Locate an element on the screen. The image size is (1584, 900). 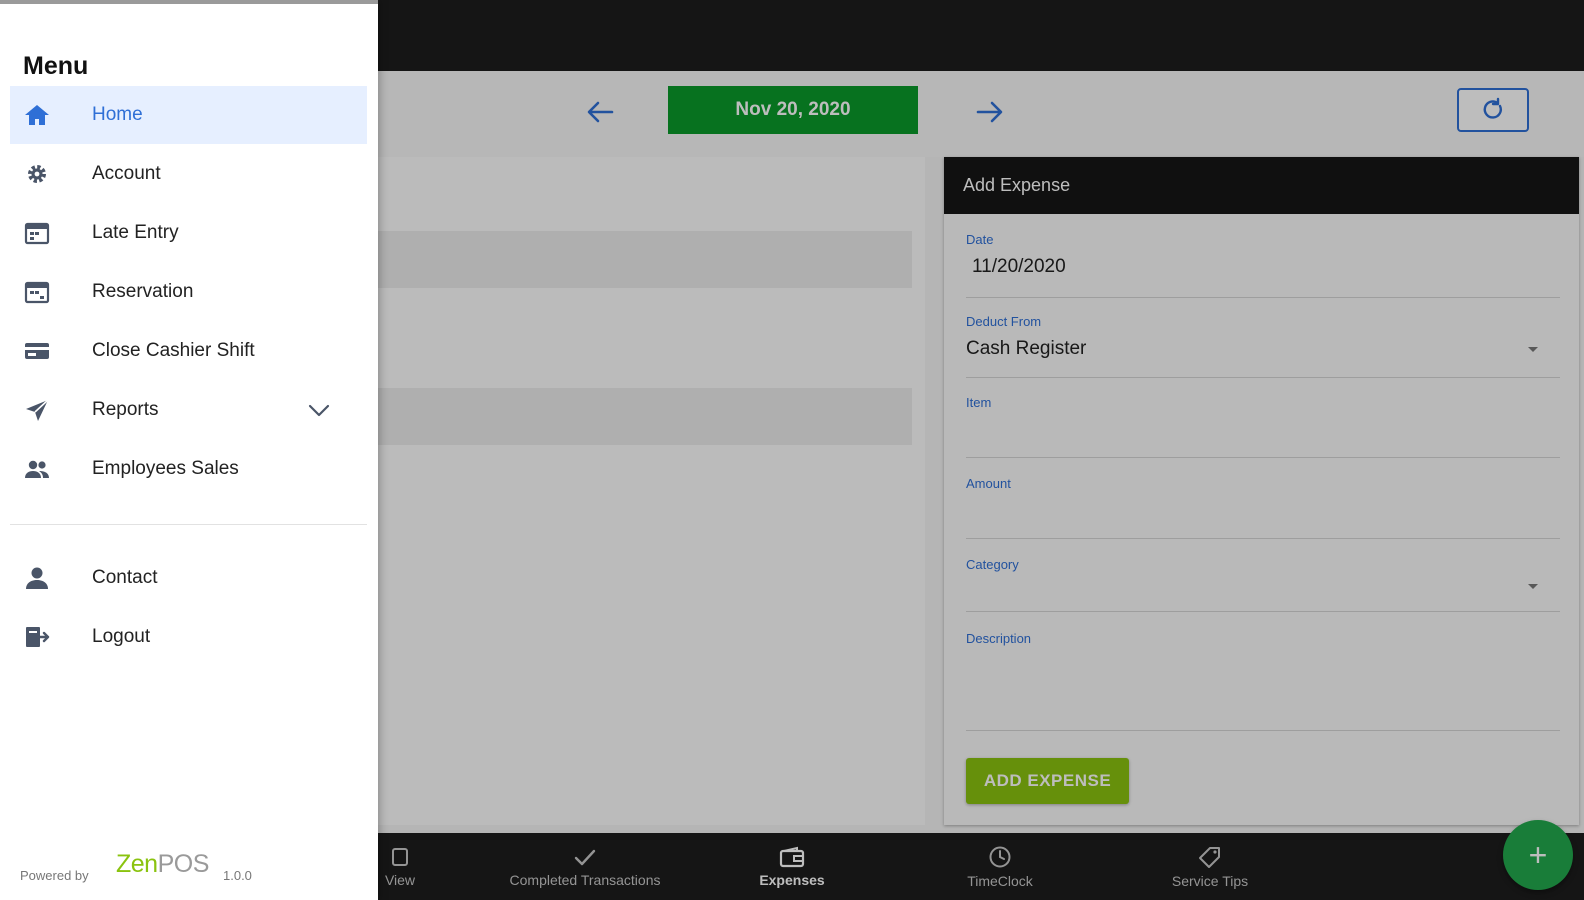
zenpos-logo: ZenPOS is located at coordinates (162, 864).